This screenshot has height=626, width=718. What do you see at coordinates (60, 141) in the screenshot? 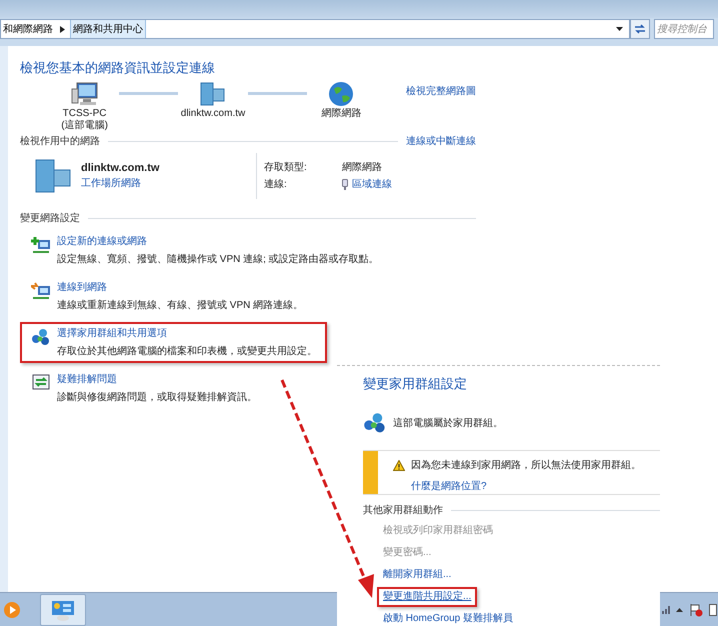
I see `section-heading: 檢視作用中的網路` at bounding box center [60, 141].